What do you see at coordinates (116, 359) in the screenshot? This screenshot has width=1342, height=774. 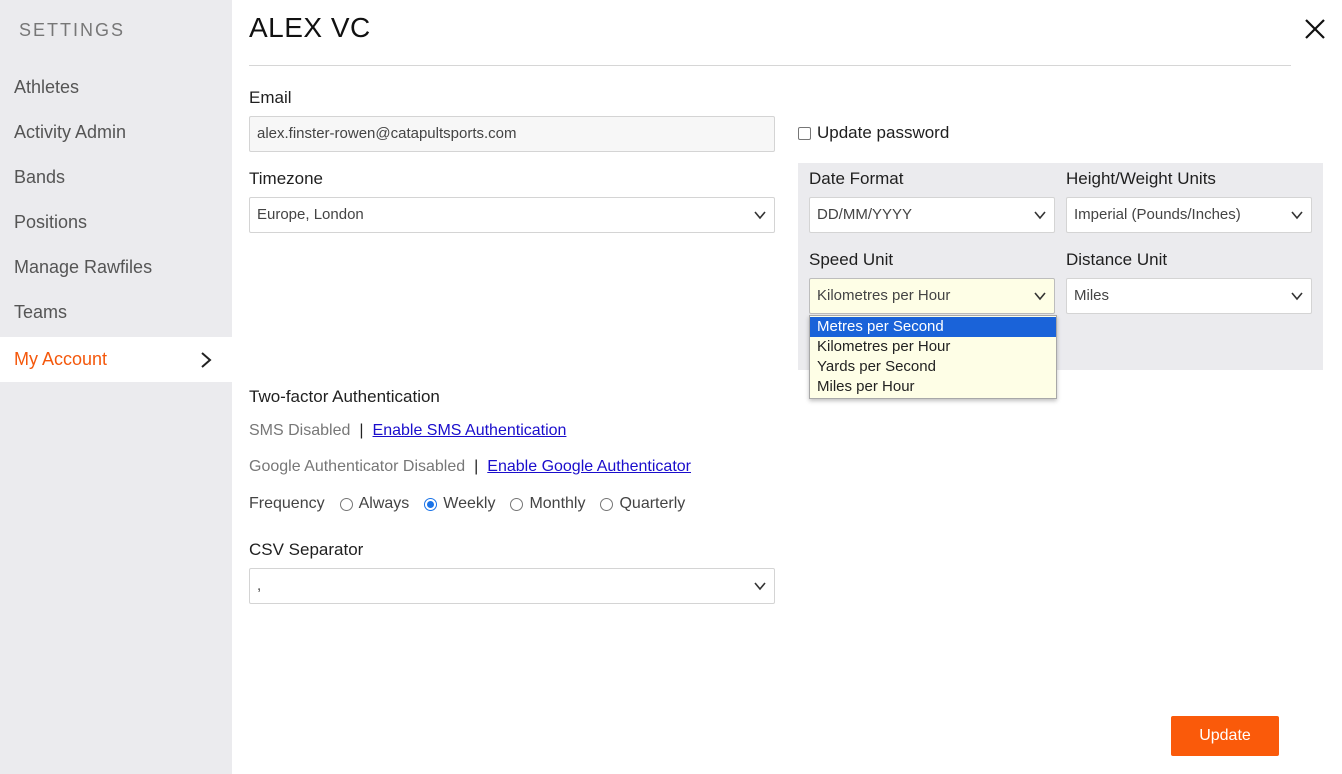 I see `sidebar-item-my-account: My Account` at bounding box center [116, 359].